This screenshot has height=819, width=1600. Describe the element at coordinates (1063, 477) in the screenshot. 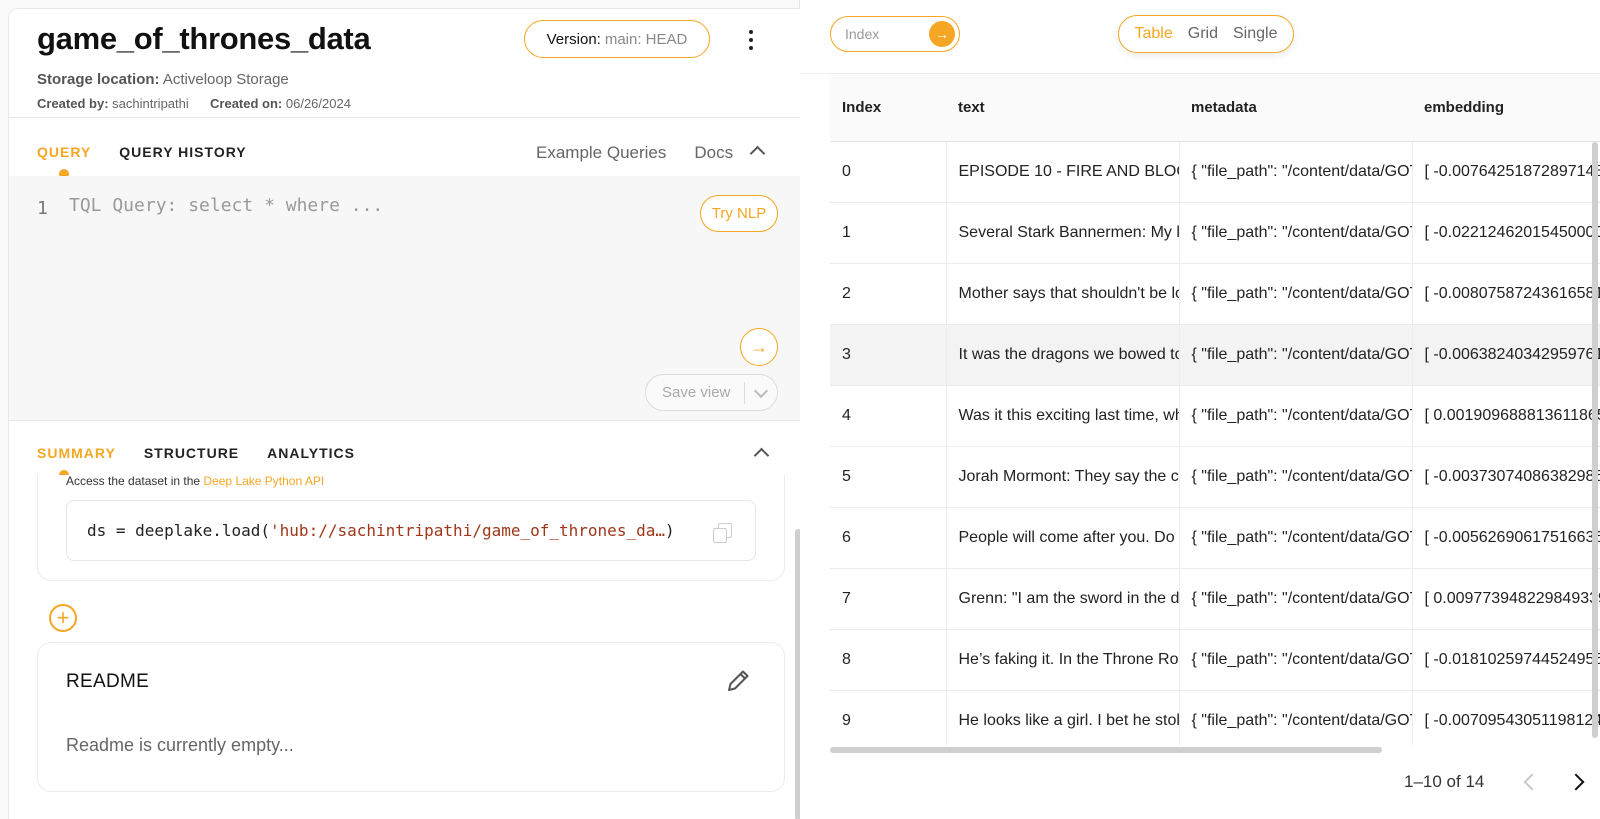

I see `cell-text: Jorah Mormont: They say the city` at that location.